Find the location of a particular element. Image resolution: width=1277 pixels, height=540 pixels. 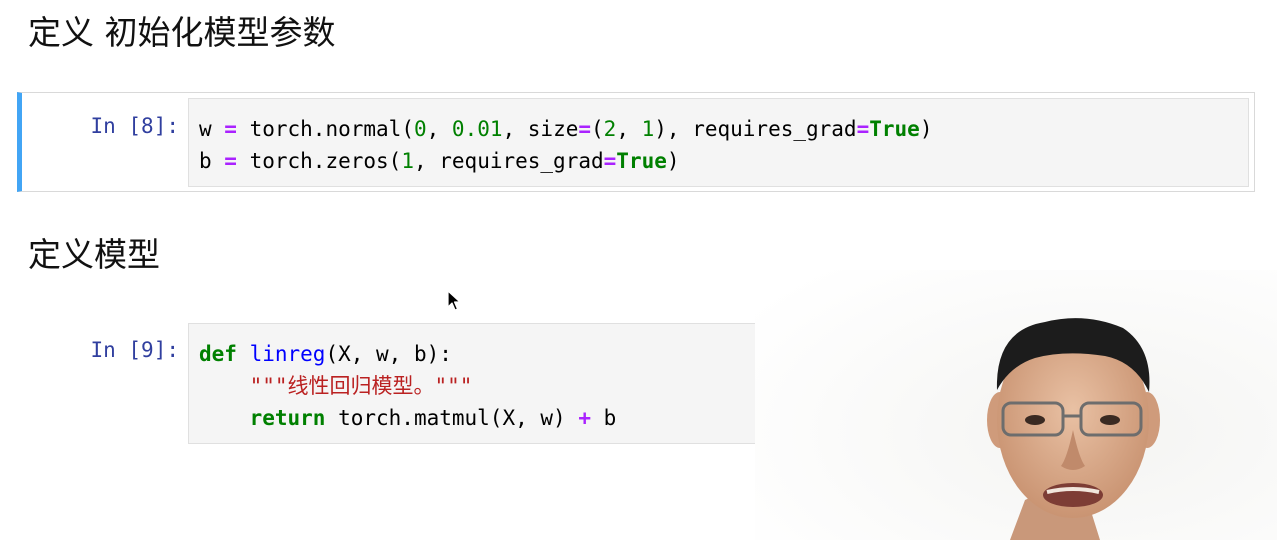

section-heading-init-params: 定义 初始化模型参数 is located at coordinates (182, 32).